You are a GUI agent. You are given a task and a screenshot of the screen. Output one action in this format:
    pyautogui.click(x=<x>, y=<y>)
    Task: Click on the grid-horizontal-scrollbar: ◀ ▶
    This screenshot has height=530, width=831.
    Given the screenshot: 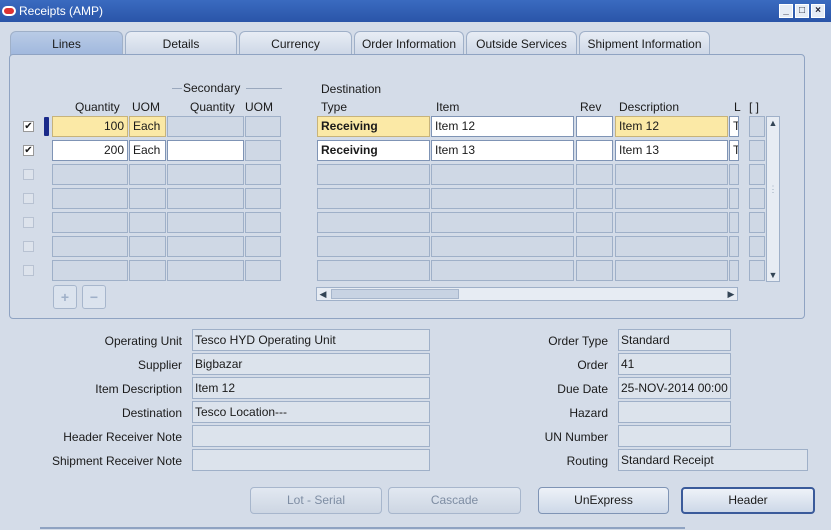 What is the action you would take?
    pyautogui.click(x=527, y=294)
    